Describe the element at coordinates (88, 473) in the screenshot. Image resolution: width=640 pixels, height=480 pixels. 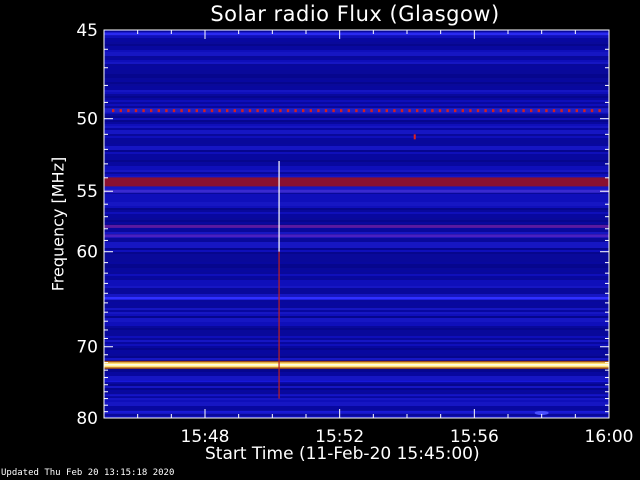
I see `updated-timestamp: Updated Thu Feb 20 13:15:18 2020` at that location.